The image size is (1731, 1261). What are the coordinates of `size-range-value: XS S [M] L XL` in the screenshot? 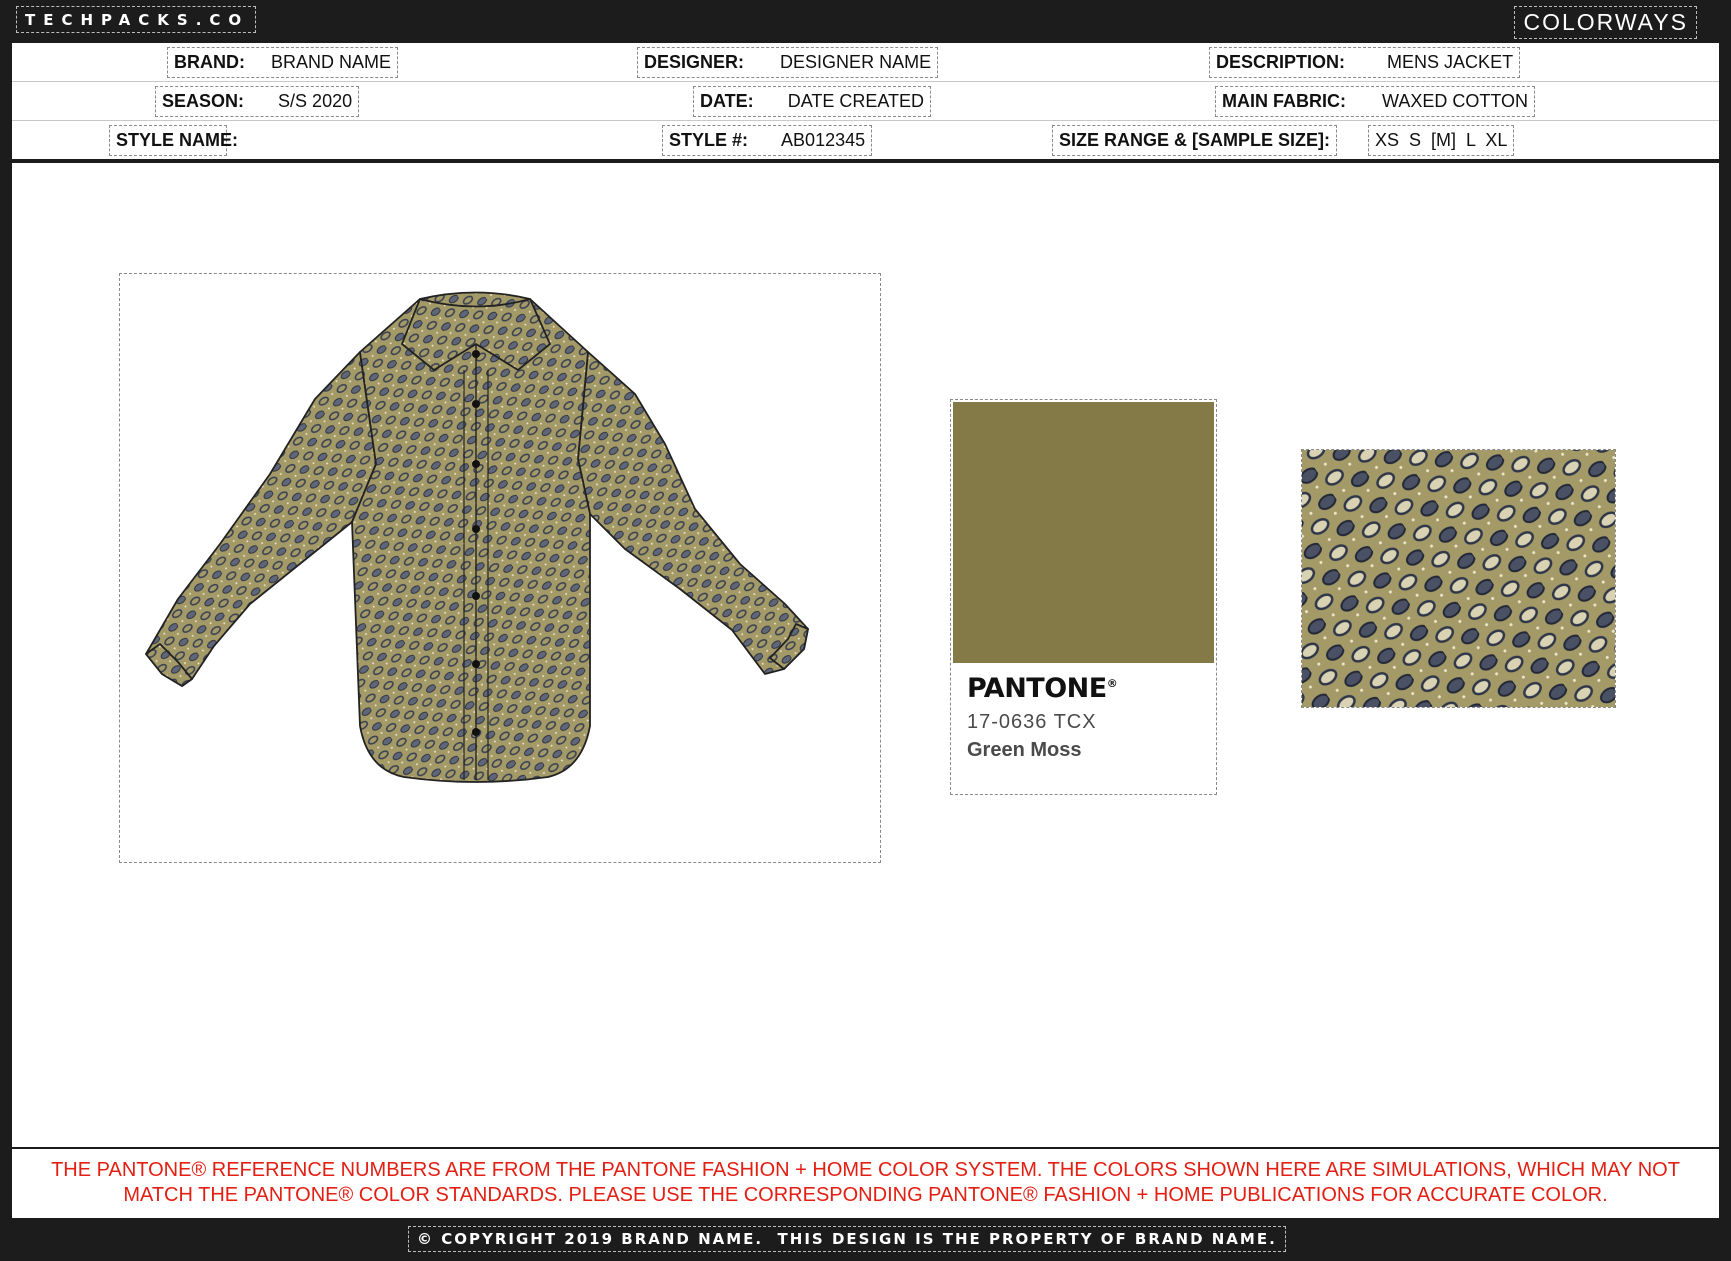 It's located at (1441, 140).